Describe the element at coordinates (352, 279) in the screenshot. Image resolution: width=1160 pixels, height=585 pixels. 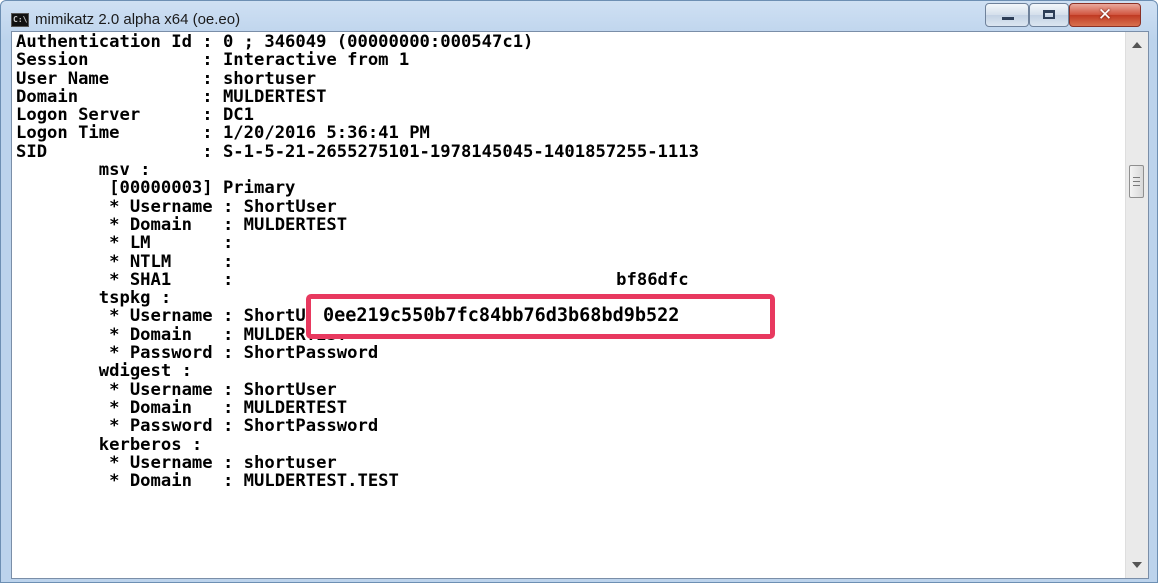
I see `console-line: * SHA1 : bf86dfc` at that location.